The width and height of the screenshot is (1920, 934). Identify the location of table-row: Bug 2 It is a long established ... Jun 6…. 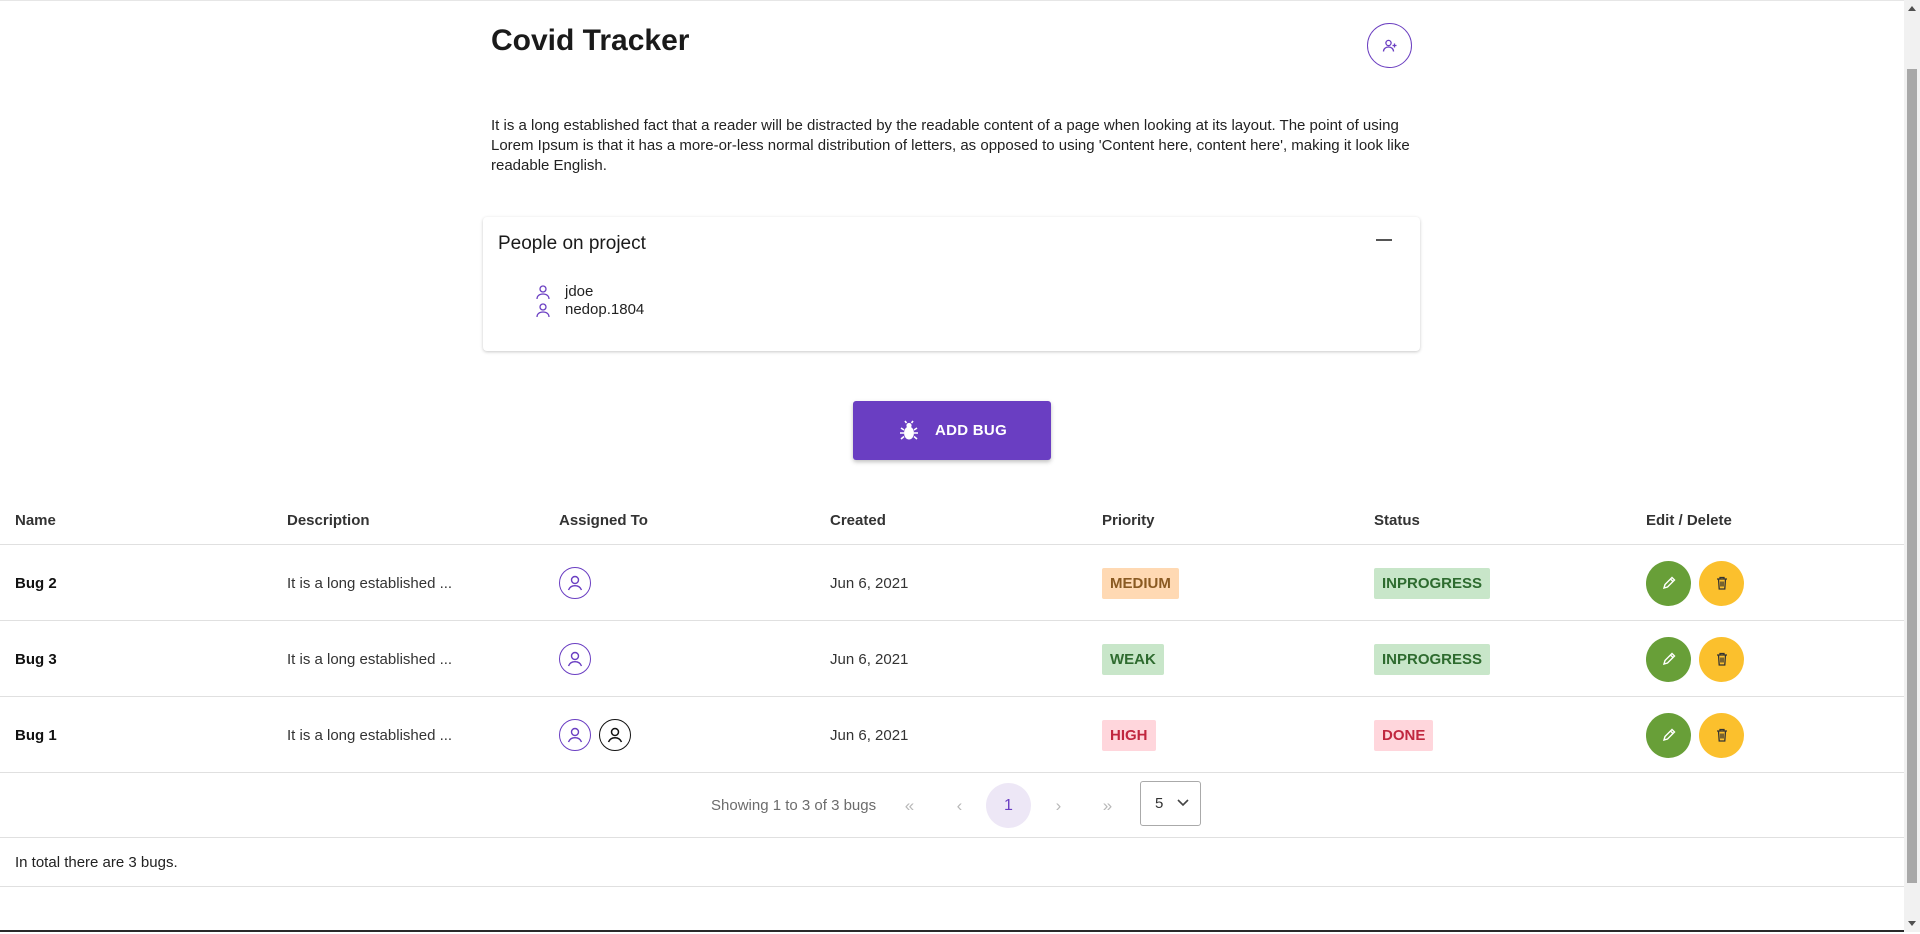
(952, 583).